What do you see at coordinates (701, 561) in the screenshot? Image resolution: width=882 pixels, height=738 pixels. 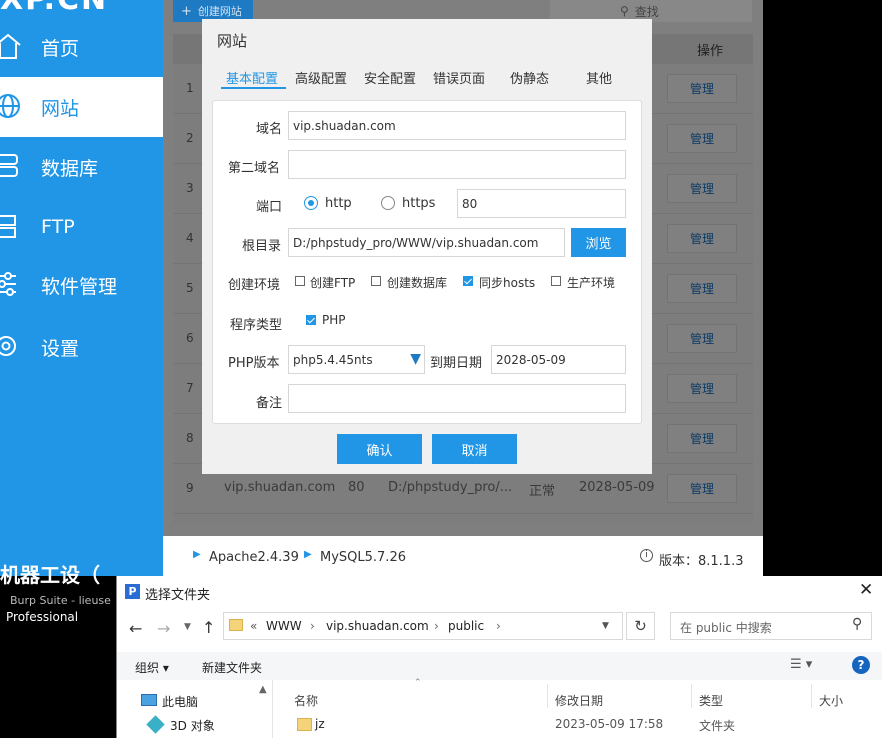 I see `version-label: 版本：8.1.1.3` at bounding box center [701, 561].